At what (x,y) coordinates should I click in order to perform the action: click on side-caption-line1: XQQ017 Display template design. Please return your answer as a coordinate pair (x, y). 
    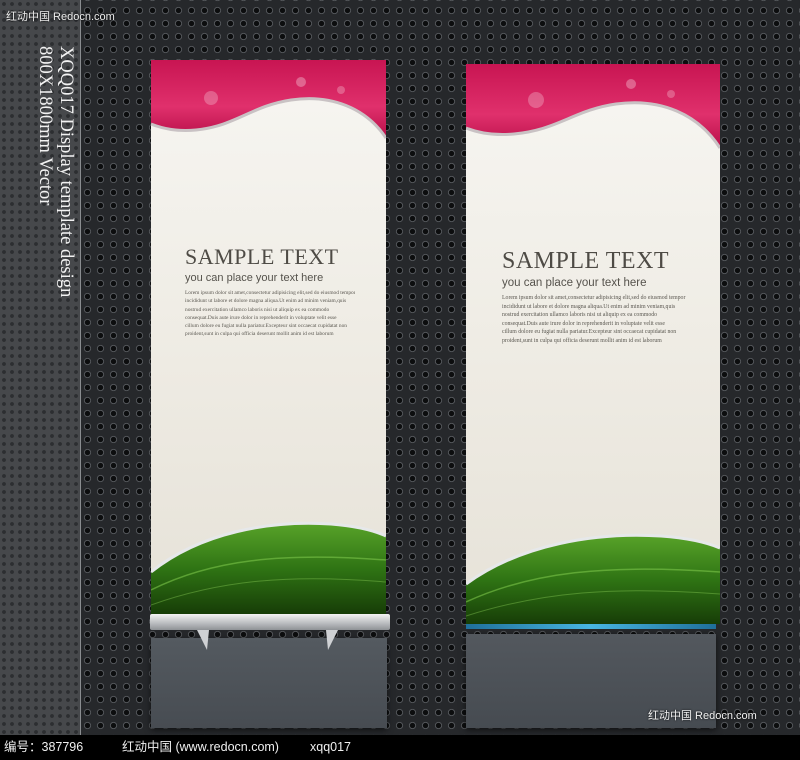
    Looking at the image, I should click on (66, 172).